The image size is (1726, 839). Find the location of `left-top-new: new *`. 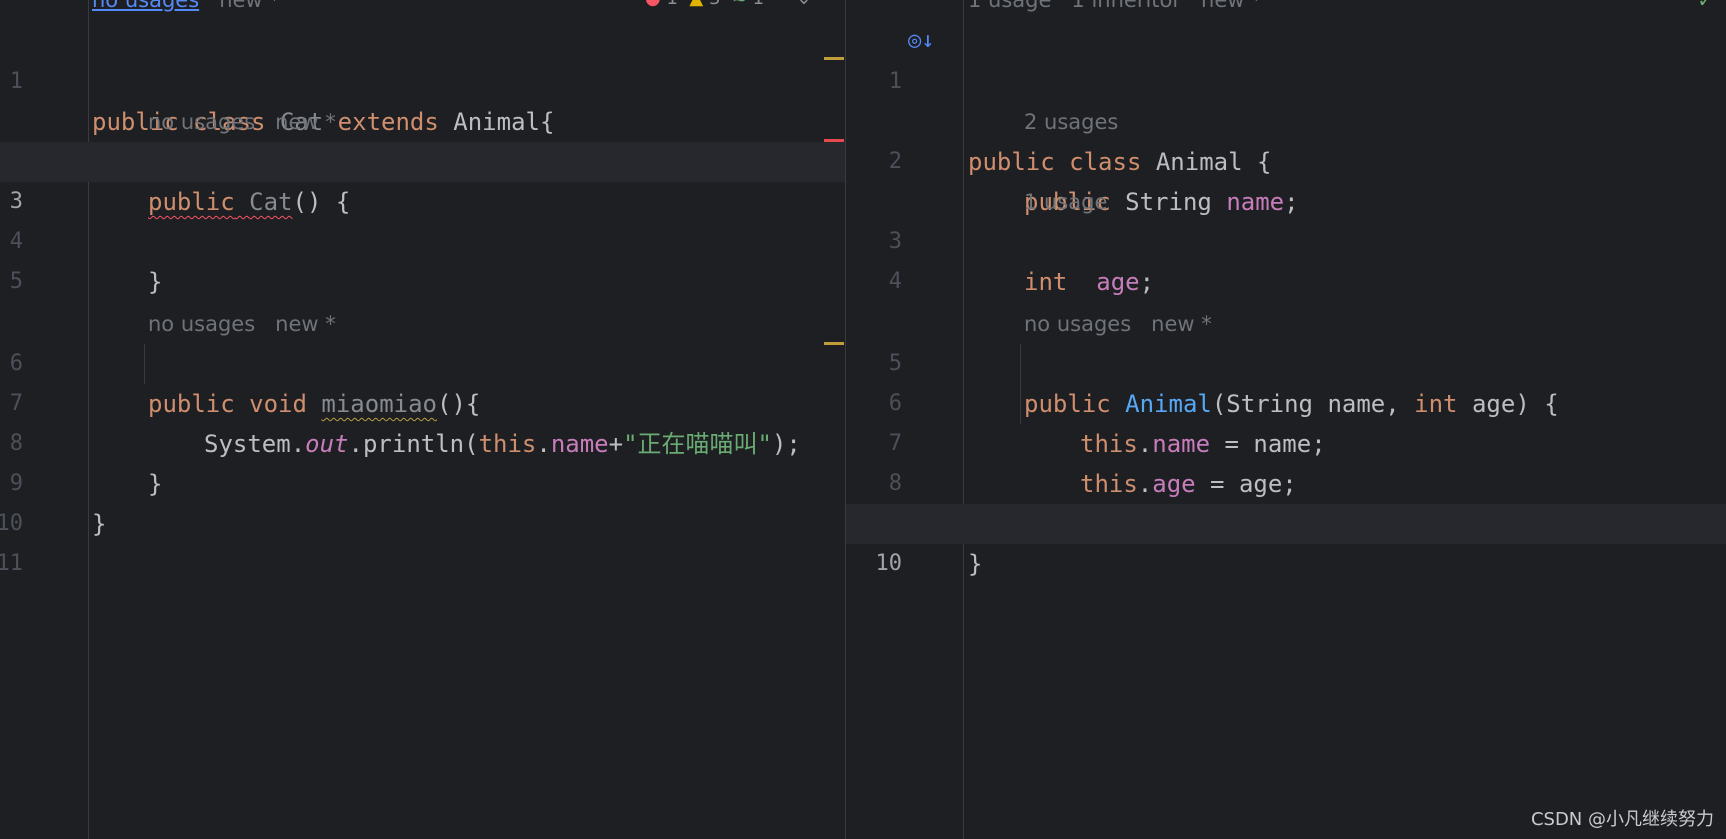

left-top-new: new * is located at coordinates (249, 6).